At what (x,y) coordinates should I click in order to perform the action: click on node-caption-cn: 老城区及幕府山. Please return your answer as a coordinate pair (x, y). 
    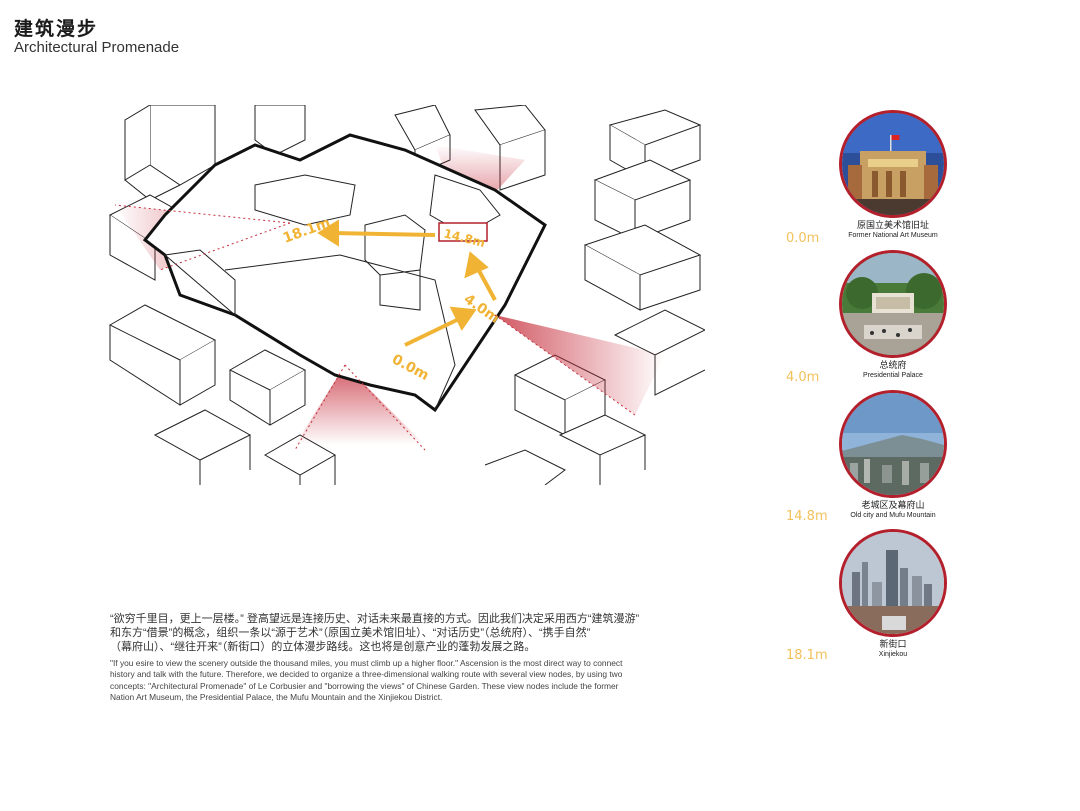
    Looking at the image, I should click on (893, 505).